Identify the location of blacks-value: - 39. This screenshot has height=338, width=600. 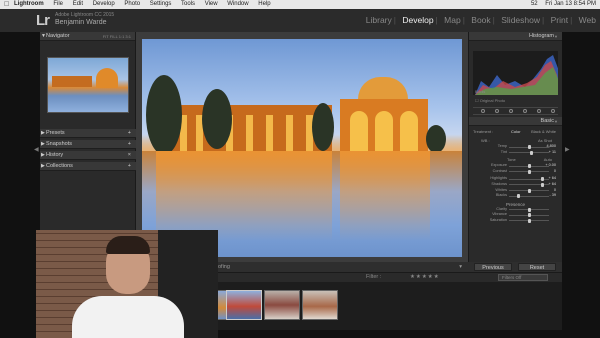
(552, 195).